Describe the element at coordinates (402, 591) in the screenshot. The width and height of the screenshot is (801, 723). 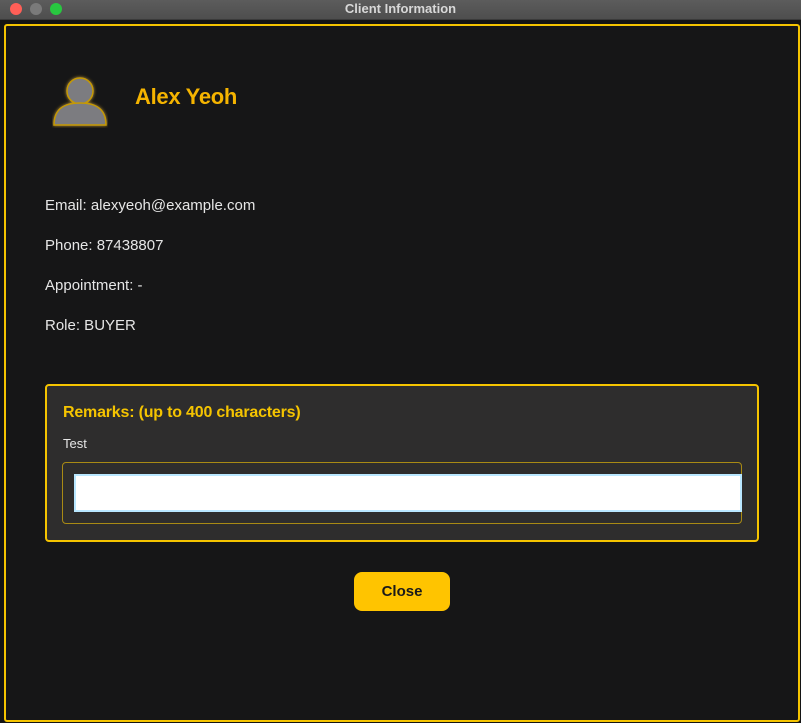
I see `close-button: Close` at that location.